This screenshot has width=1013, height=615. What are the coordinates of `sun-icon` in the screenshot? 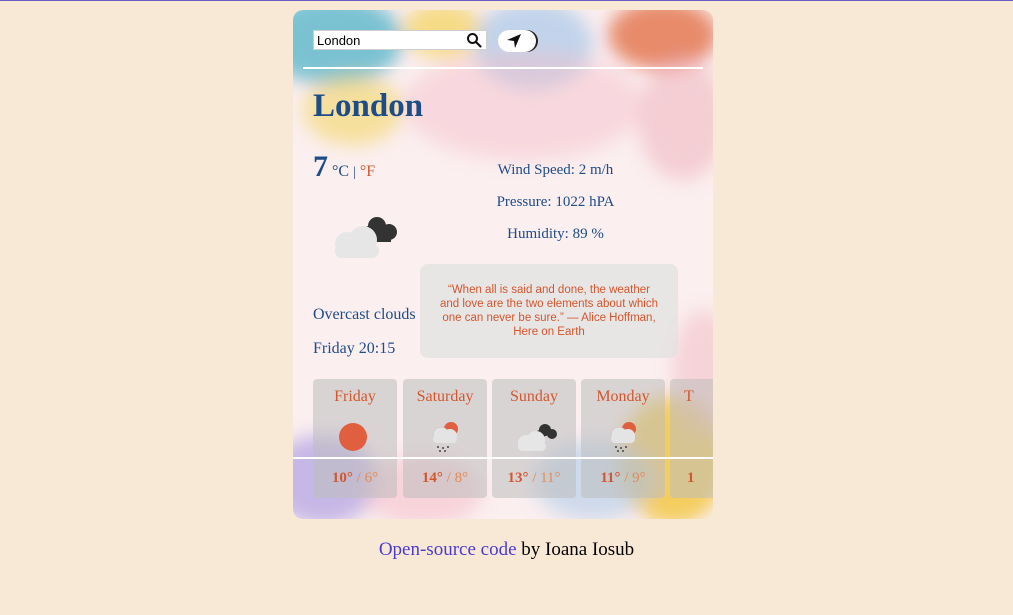 It's located at (355, 437).